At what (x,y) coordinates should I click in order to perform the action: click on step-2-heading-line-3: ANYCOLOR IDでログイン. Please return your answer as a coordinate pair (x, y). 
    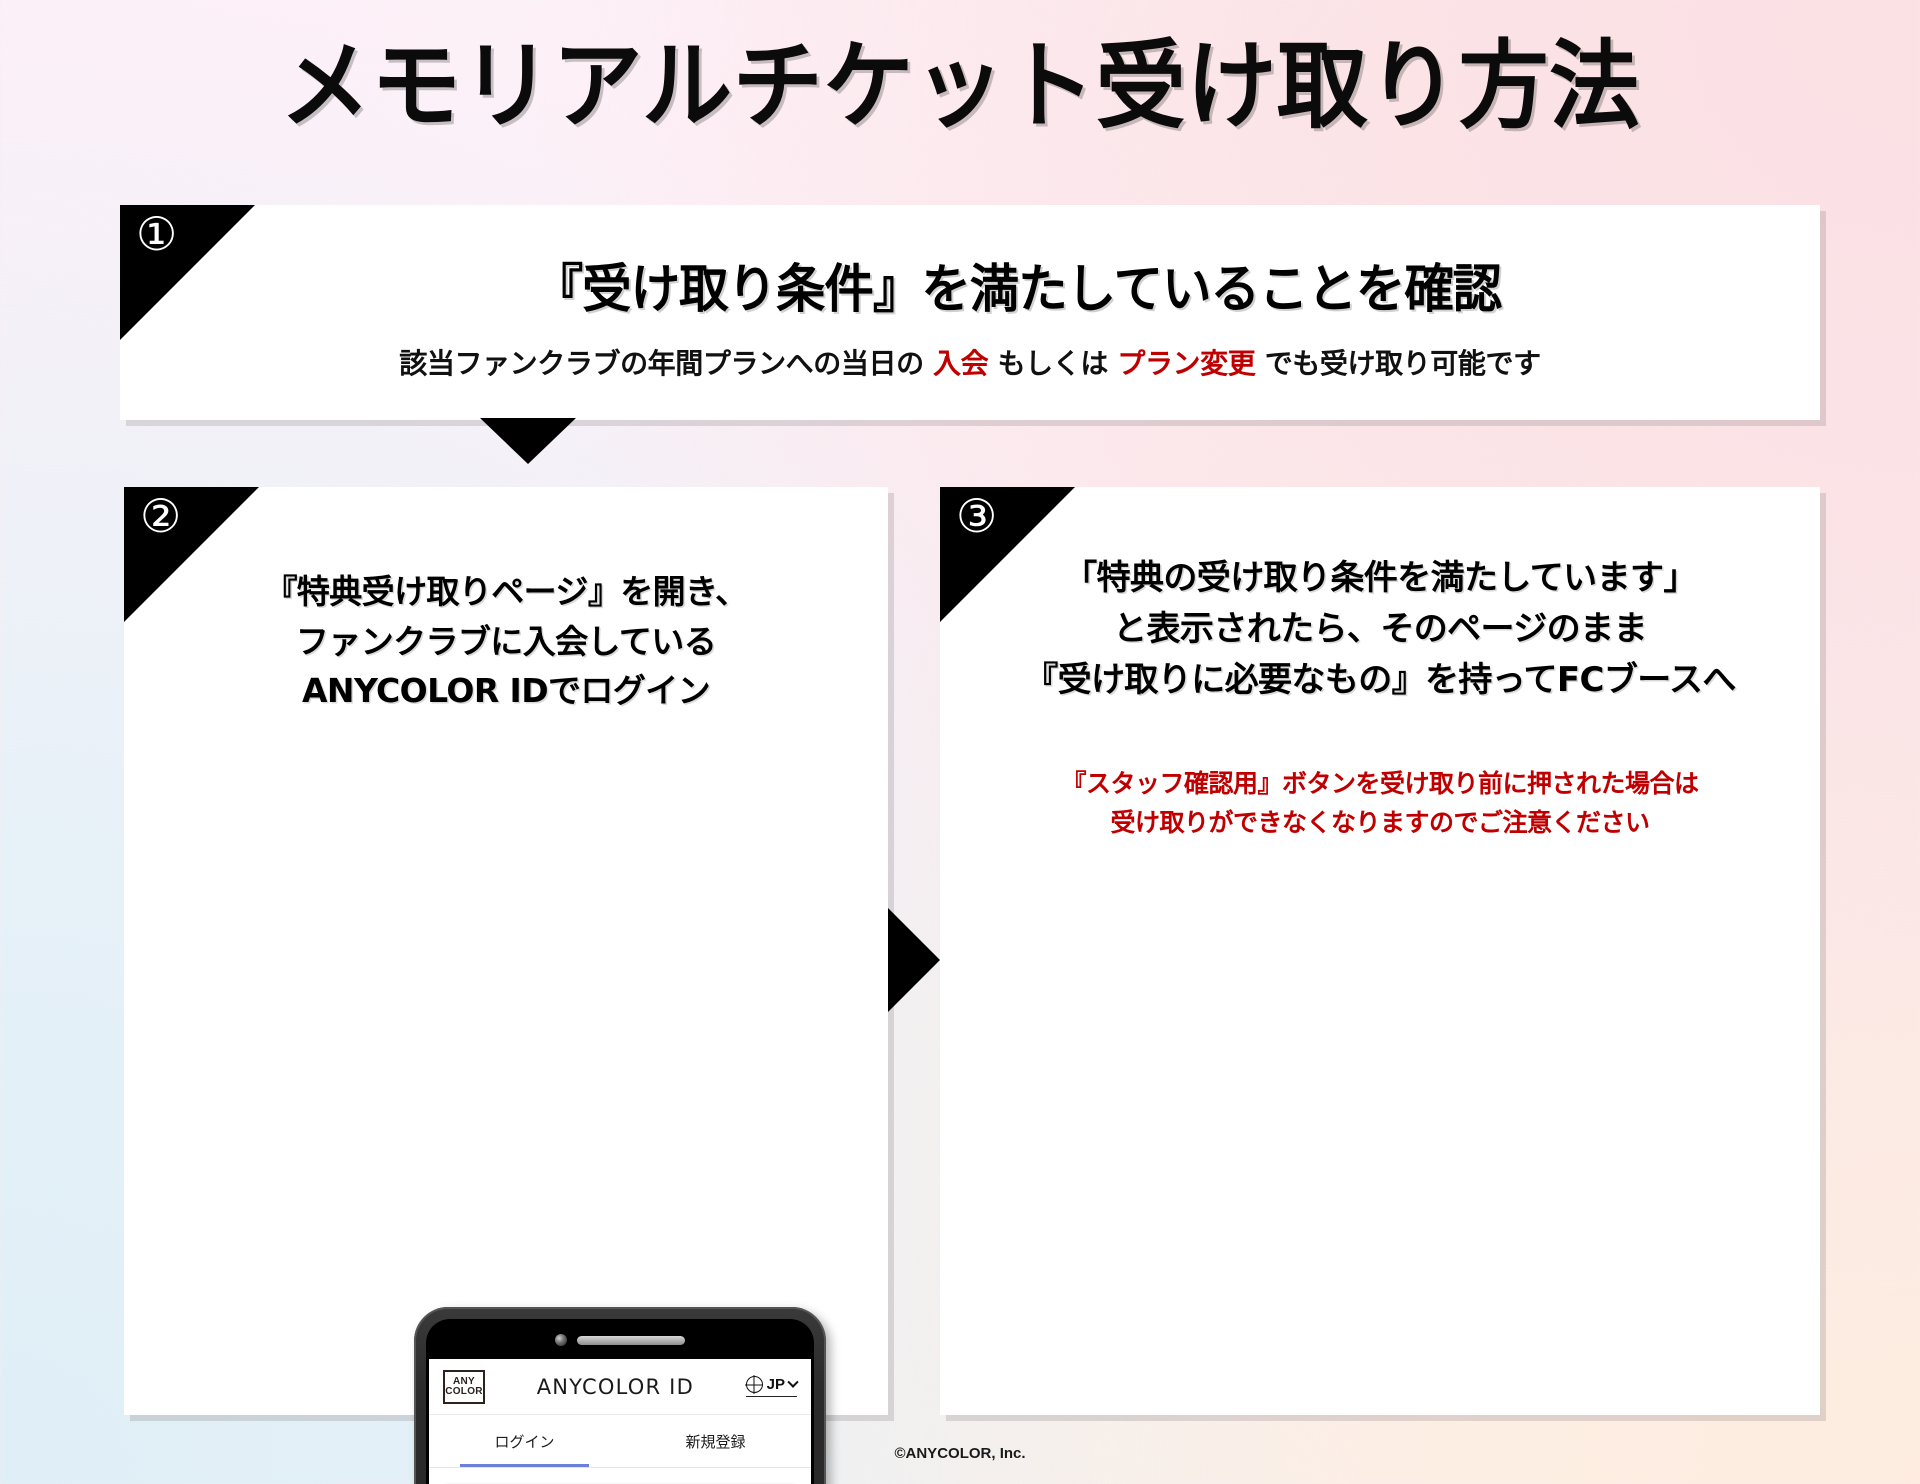
    Looking at the image, I should click on (506, 690).